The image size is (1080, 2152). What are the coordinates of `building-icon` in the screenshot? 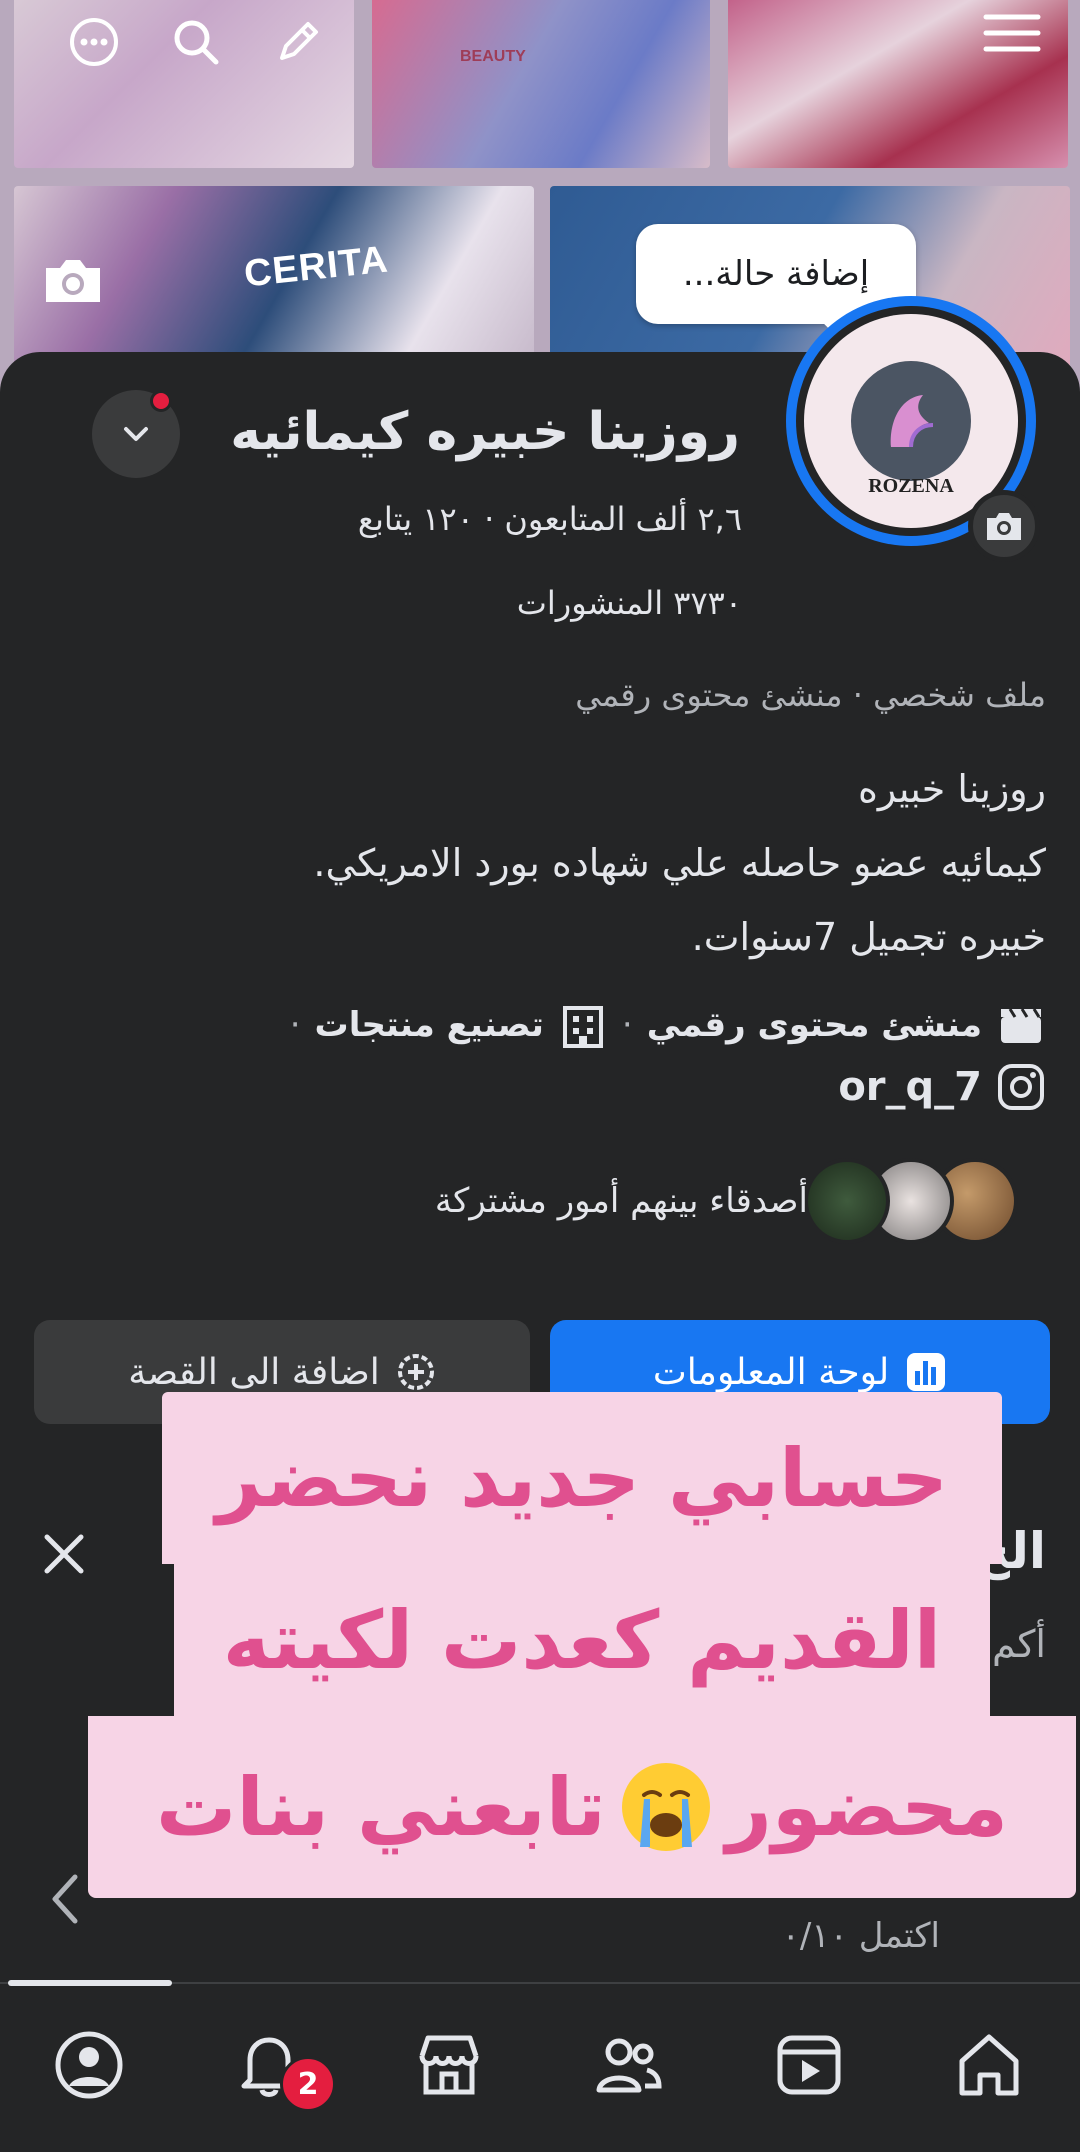 It's located at (583, 1025).